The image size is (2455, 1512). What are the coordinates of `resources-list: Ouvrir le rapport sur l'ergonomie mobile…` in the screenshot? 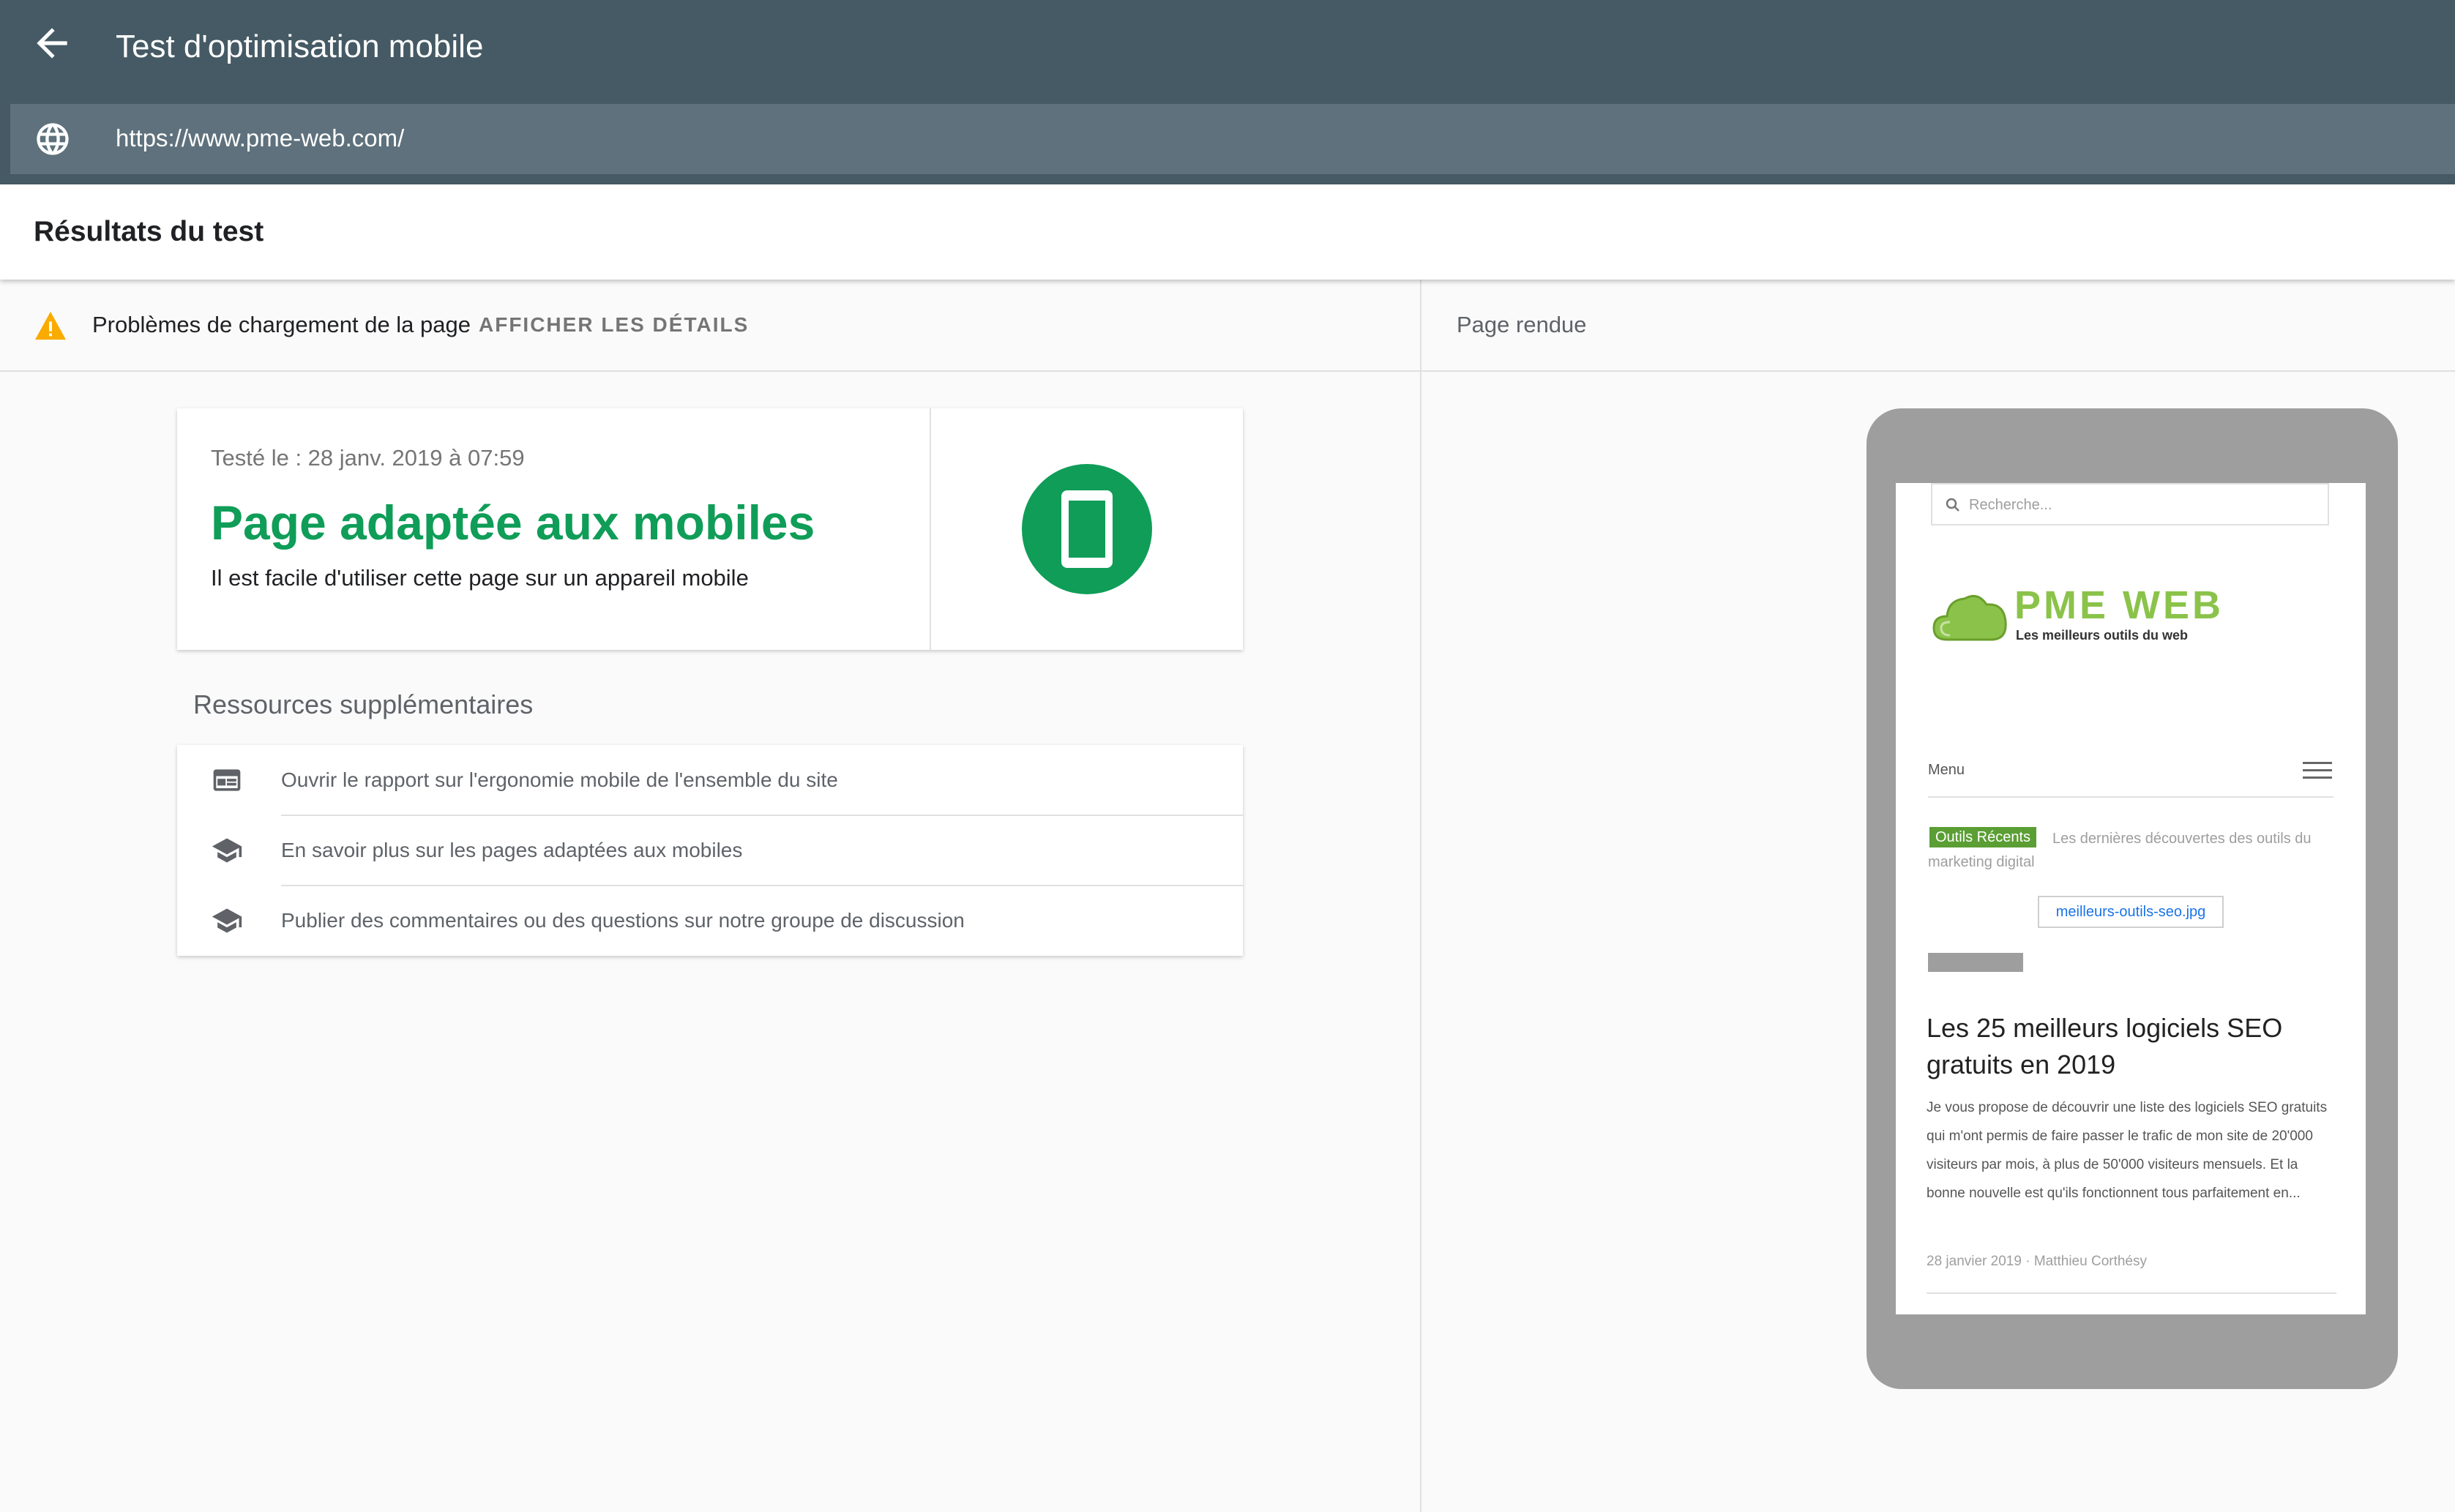 It's located at (710, 850).